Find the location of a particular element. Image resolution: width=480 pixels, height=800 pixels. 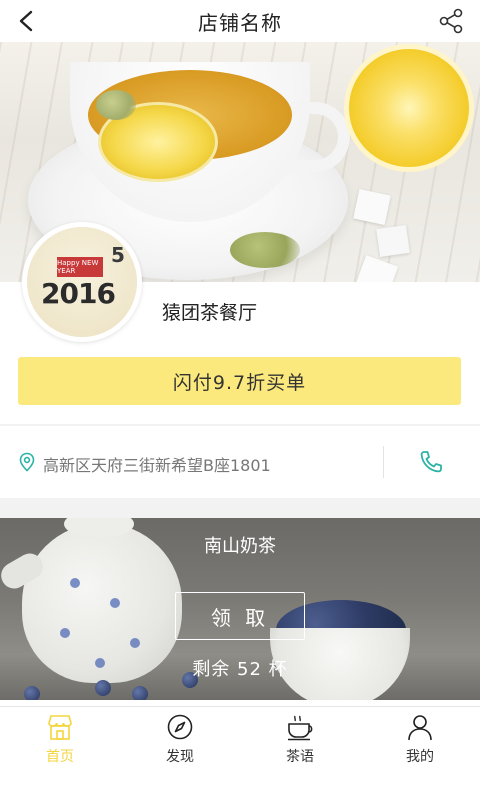

tab-label: 茶语 is located at coordinates (300, 757).